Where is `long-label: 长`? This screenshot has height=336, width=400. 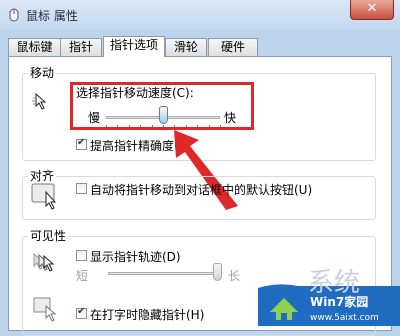
long-label: 长 is located at coordinates (234, 276).